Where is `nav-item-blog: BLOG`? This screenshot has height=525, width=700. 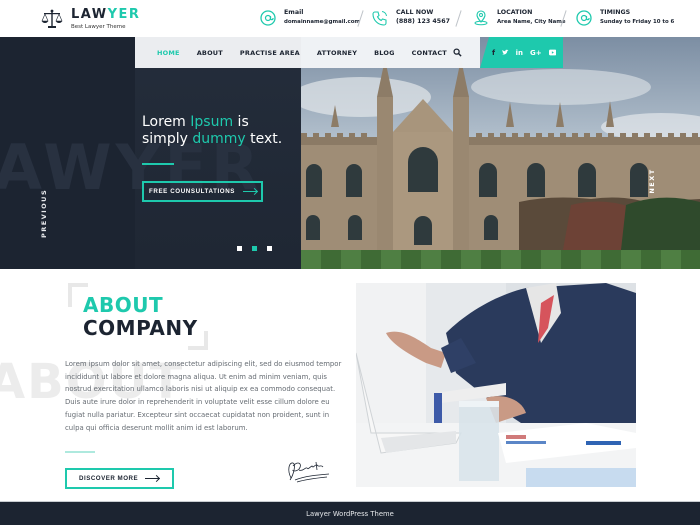 nav-item-blog: BLOG is located at coordinates (384, 53).